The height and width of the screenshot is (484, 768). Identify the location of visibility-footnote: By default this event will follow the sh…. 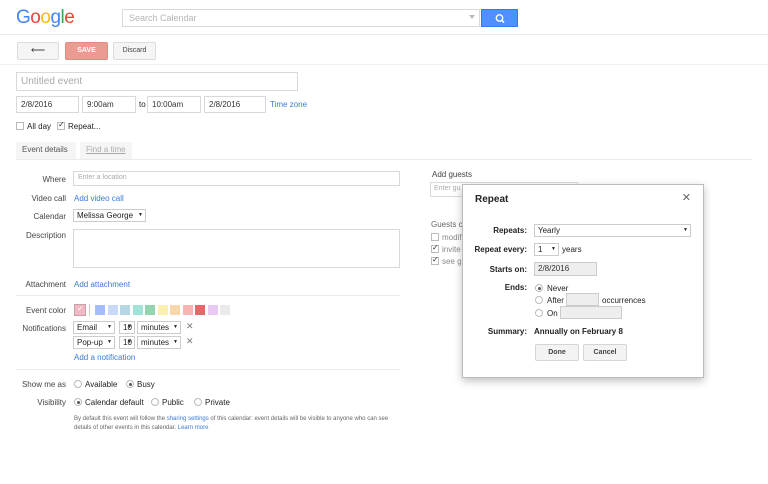
(239, 424).